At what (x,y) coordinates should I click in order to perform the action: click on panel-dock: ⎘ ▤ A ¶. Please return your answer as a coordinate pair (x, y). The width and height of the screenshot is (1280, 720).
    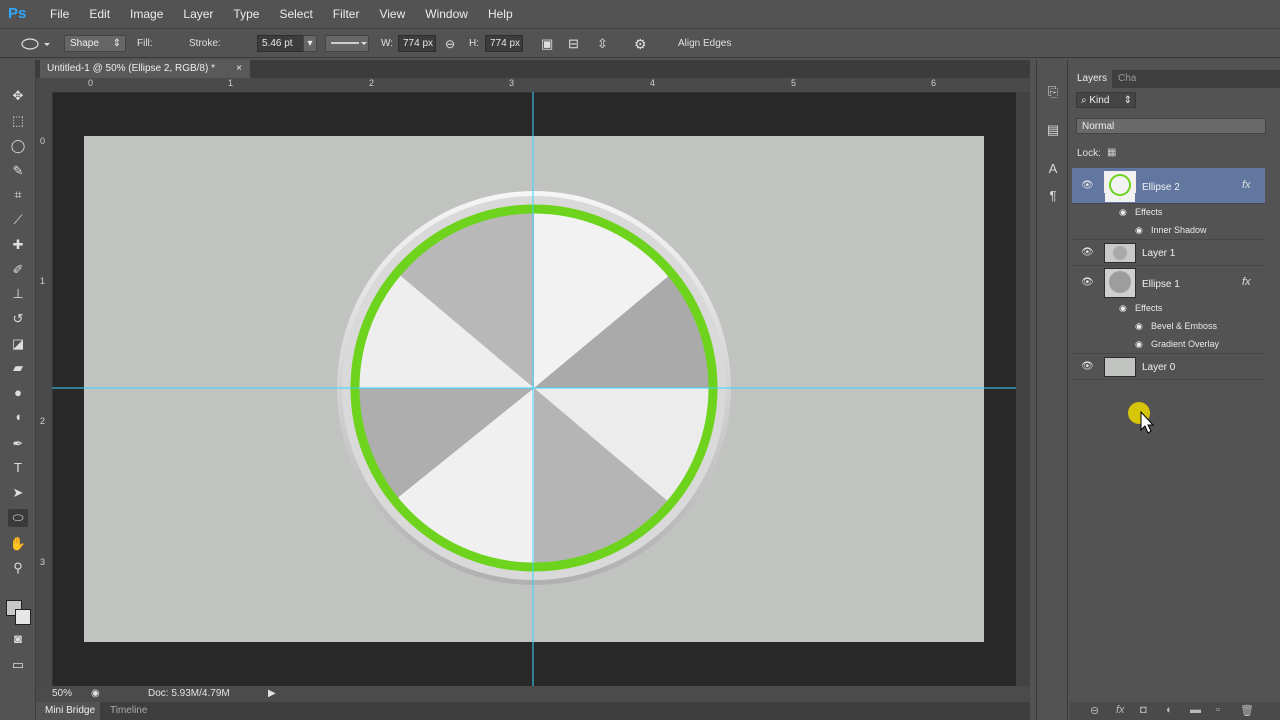
    Looking at the image, I should click on (1052, 390).